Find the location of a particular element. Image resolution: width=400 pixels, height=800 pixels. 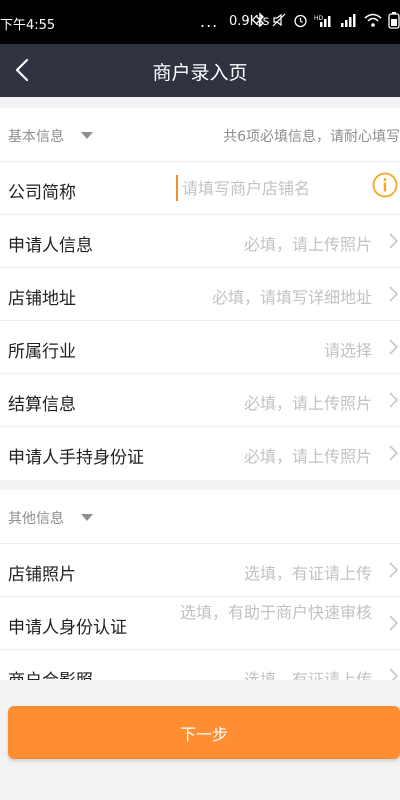

alarm-icon is located at coordinates (300, 22).